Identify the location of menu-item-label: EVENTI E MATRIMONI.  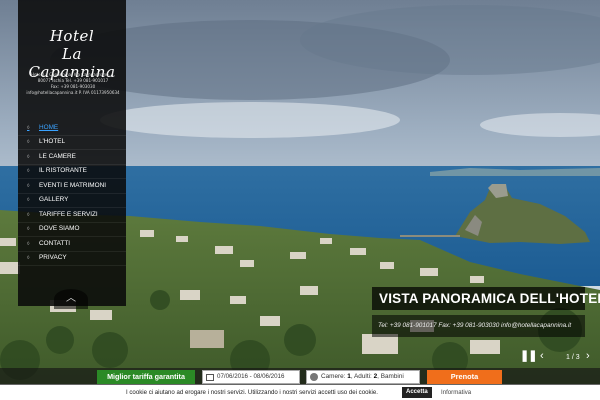
(72, 185).